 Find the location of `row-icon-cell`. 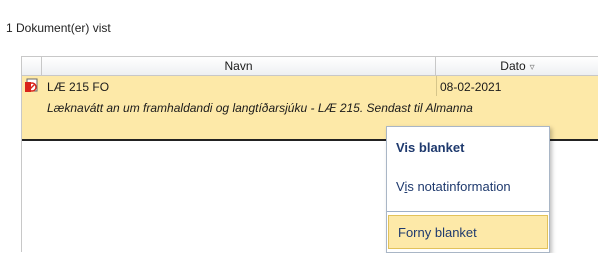

row-icon-cell is located at coordinates (32, 85).